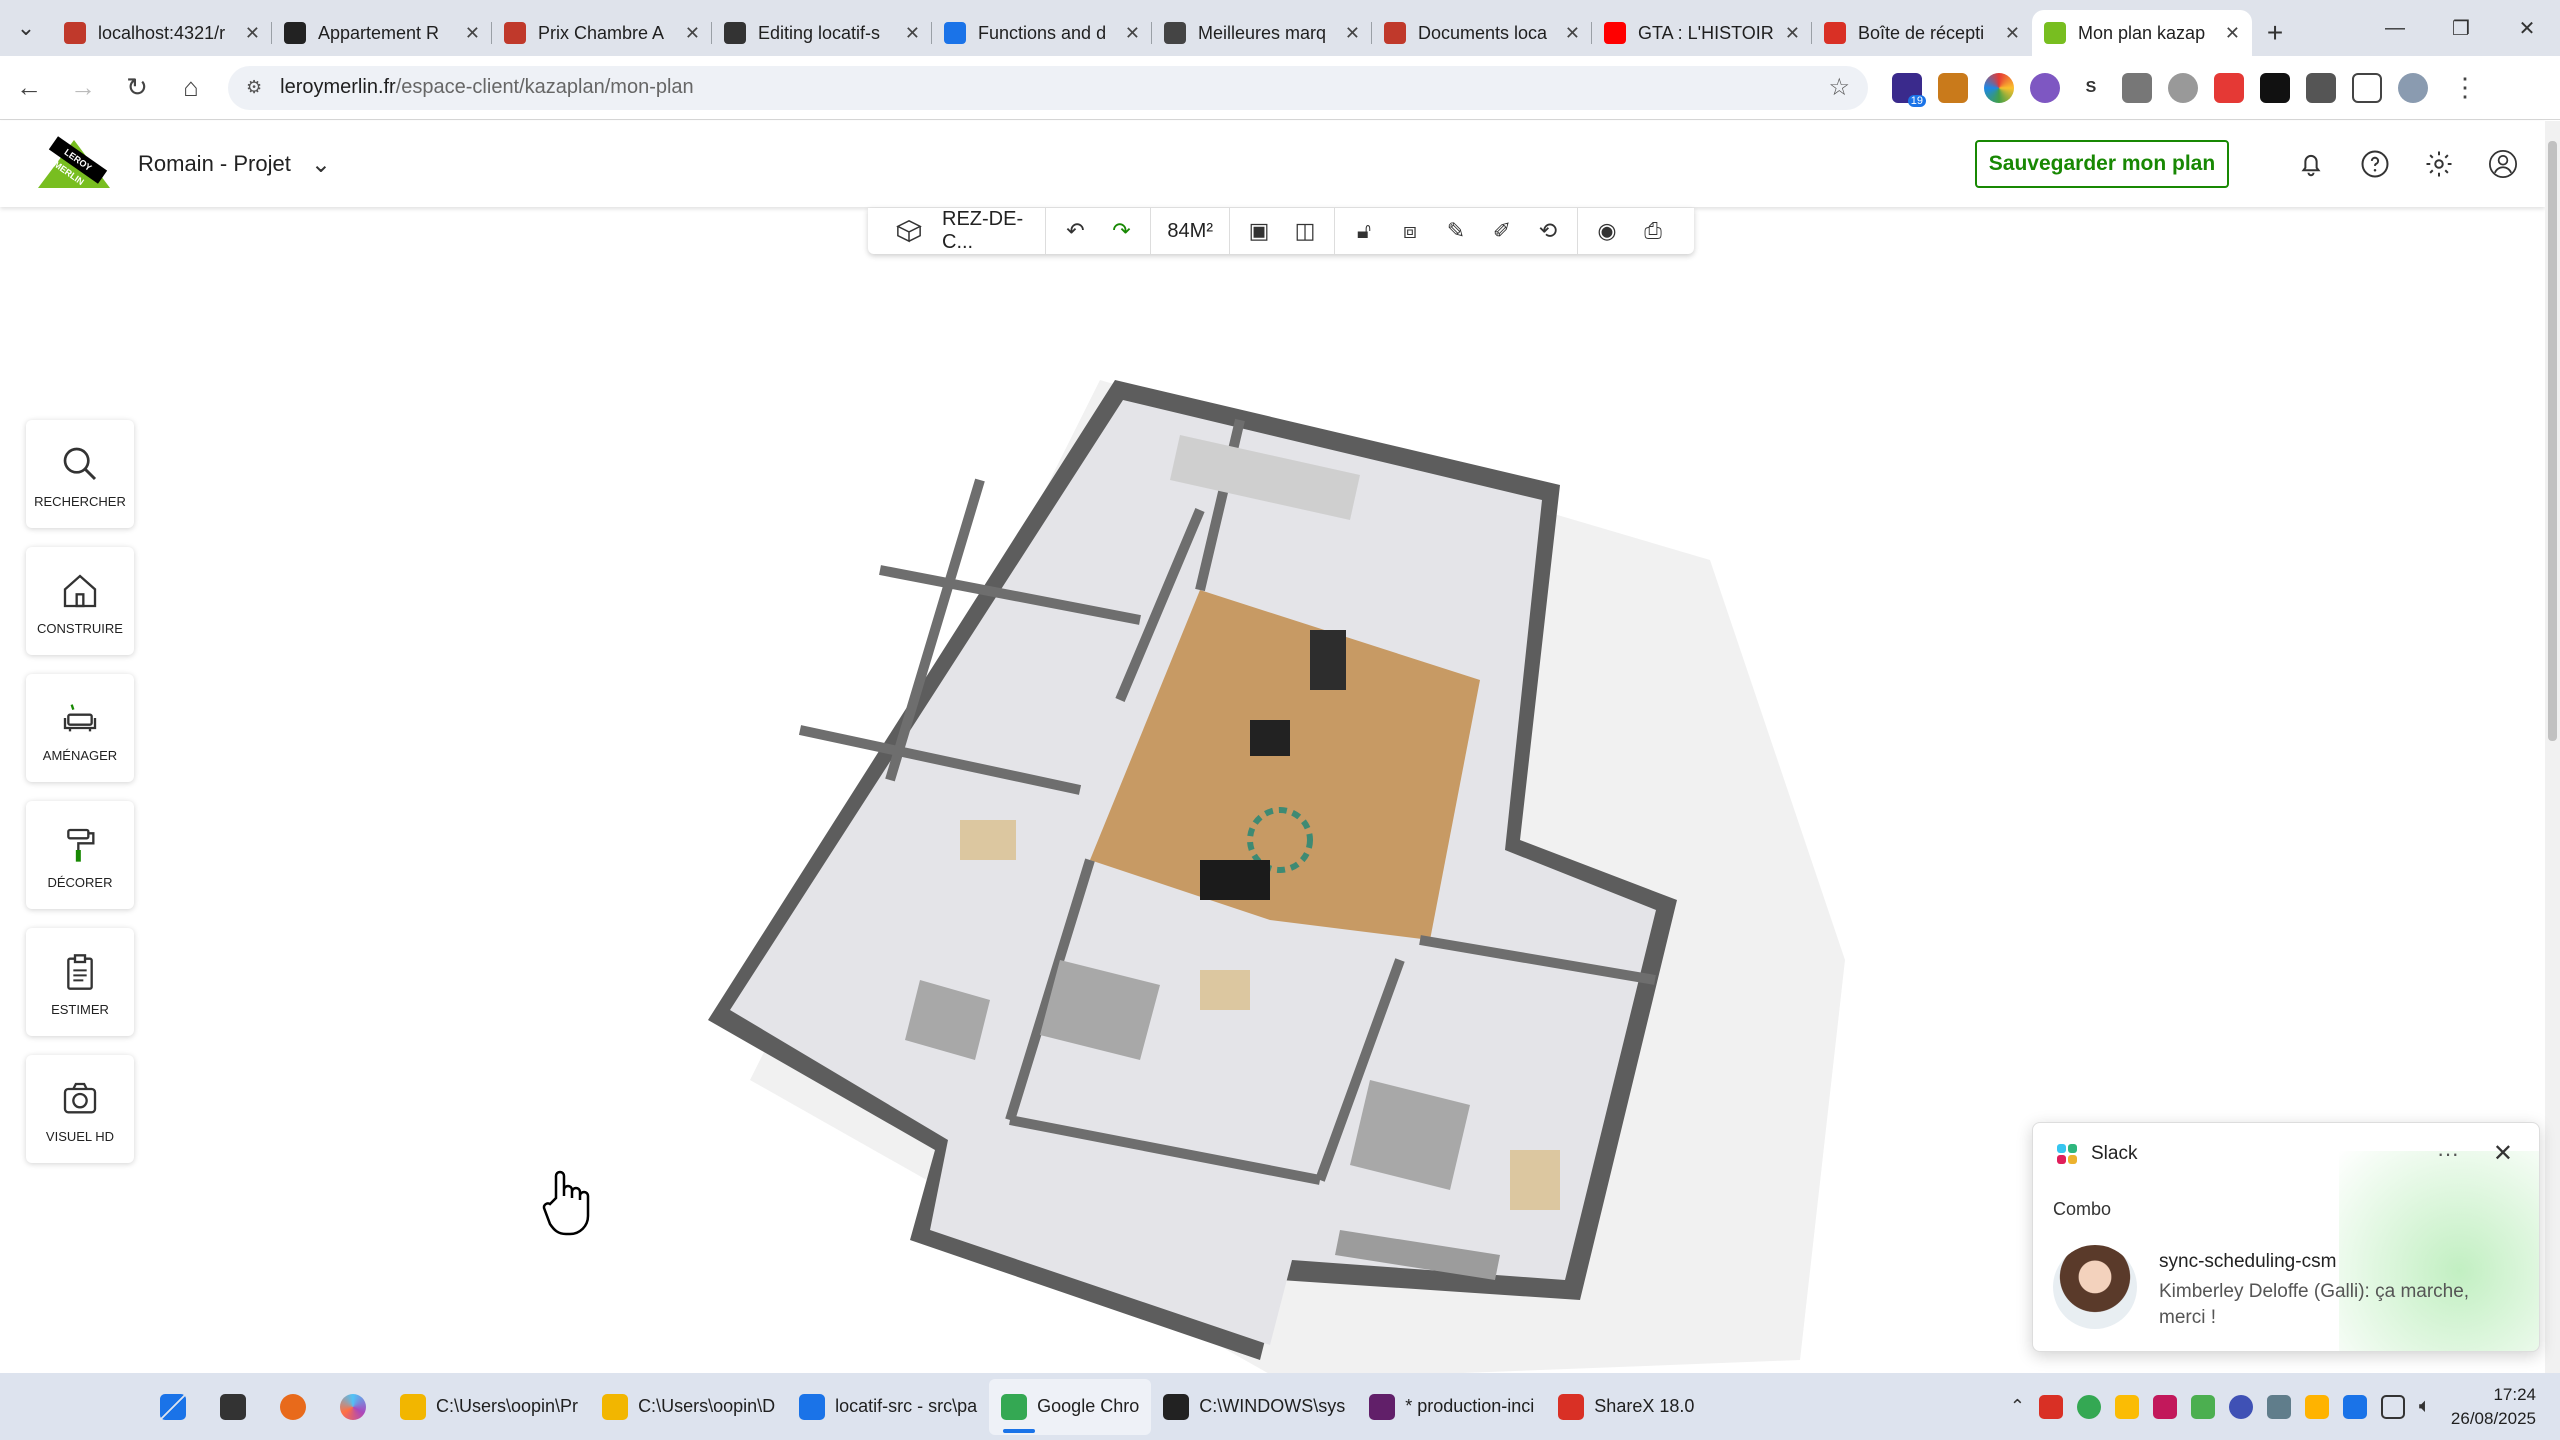 Image resolution: width=2560 pixels, height=1440 pixels. What do you see at coordinates (1502, 231) in the screenshot?
I see `eyedropper-icon: ✐` at bounding box center [1502, 231].